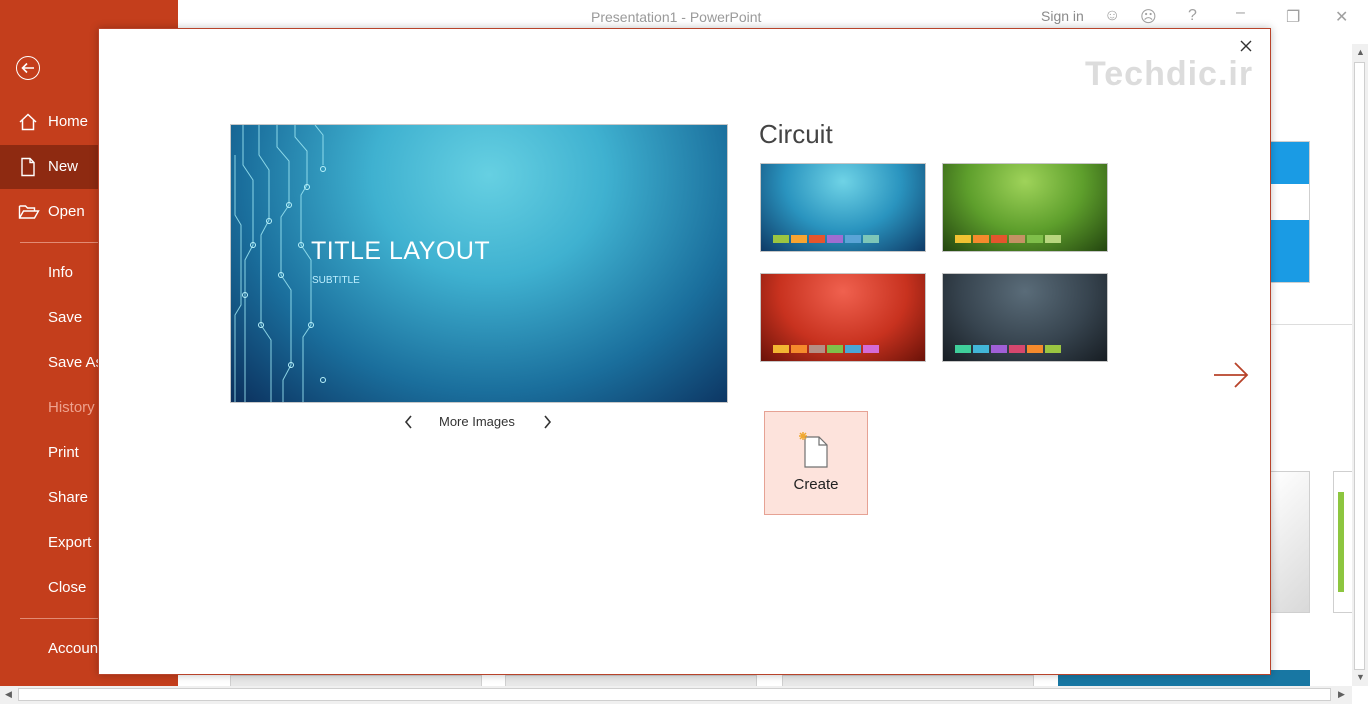 Image resolution: width=1368 pixels, height=704 pixels. Describe the element at coordinates (1246, 46) in the screenshot. I see `close-icon` at that location.